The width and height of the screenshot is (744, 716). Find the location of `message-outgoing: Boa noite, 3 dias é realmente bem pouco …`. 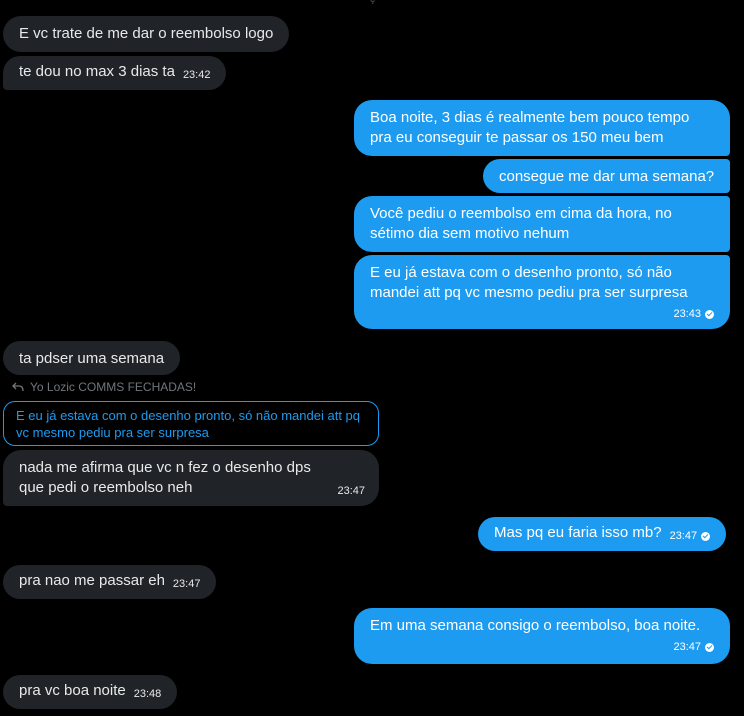

message-outgoing: Boa noite, 3 dias é realmente bem pouco … is located at coordinates (542, 128).